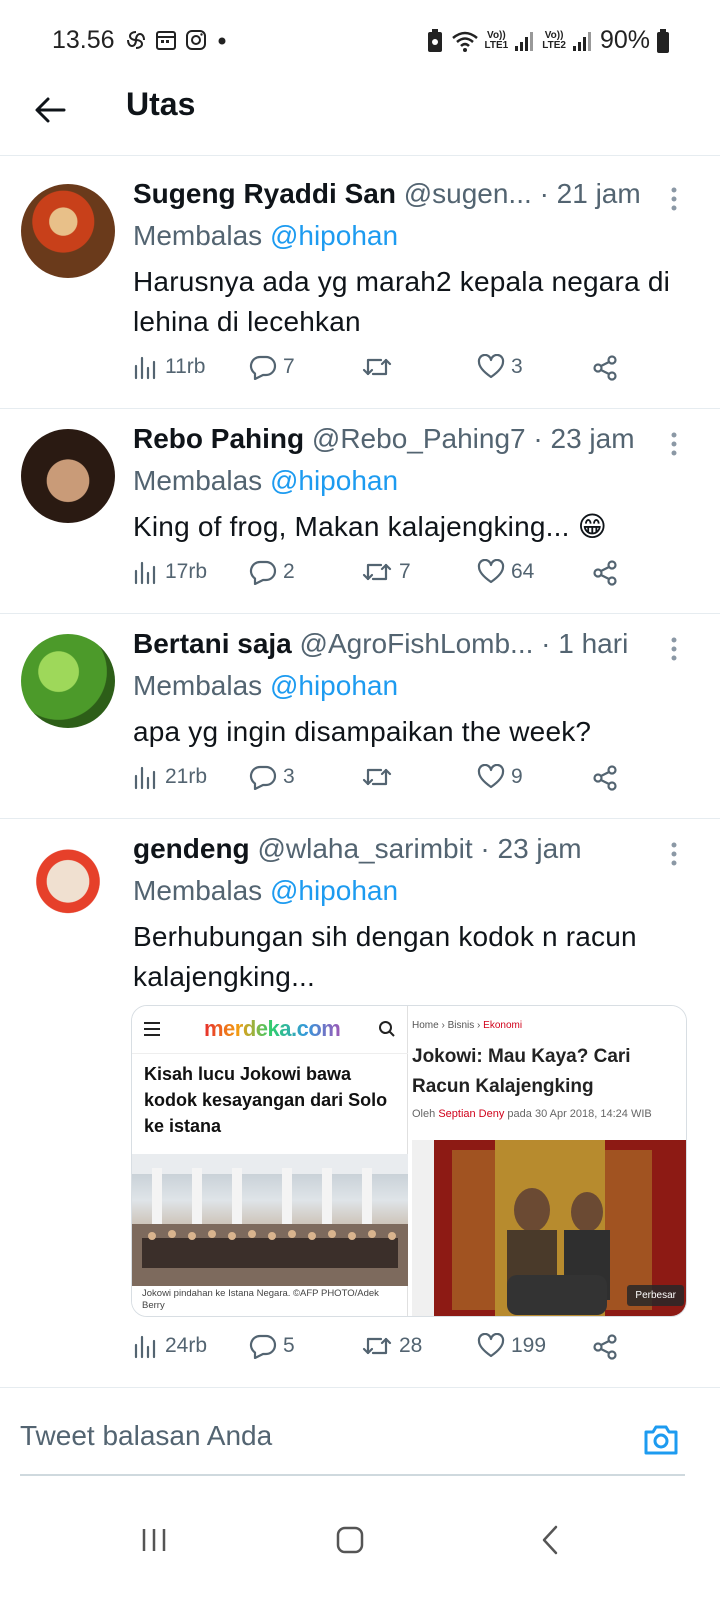 Image resolution: width=720 pixels, height=1600 pixels. I want to click on back-nav-button, so click(550, 1540).